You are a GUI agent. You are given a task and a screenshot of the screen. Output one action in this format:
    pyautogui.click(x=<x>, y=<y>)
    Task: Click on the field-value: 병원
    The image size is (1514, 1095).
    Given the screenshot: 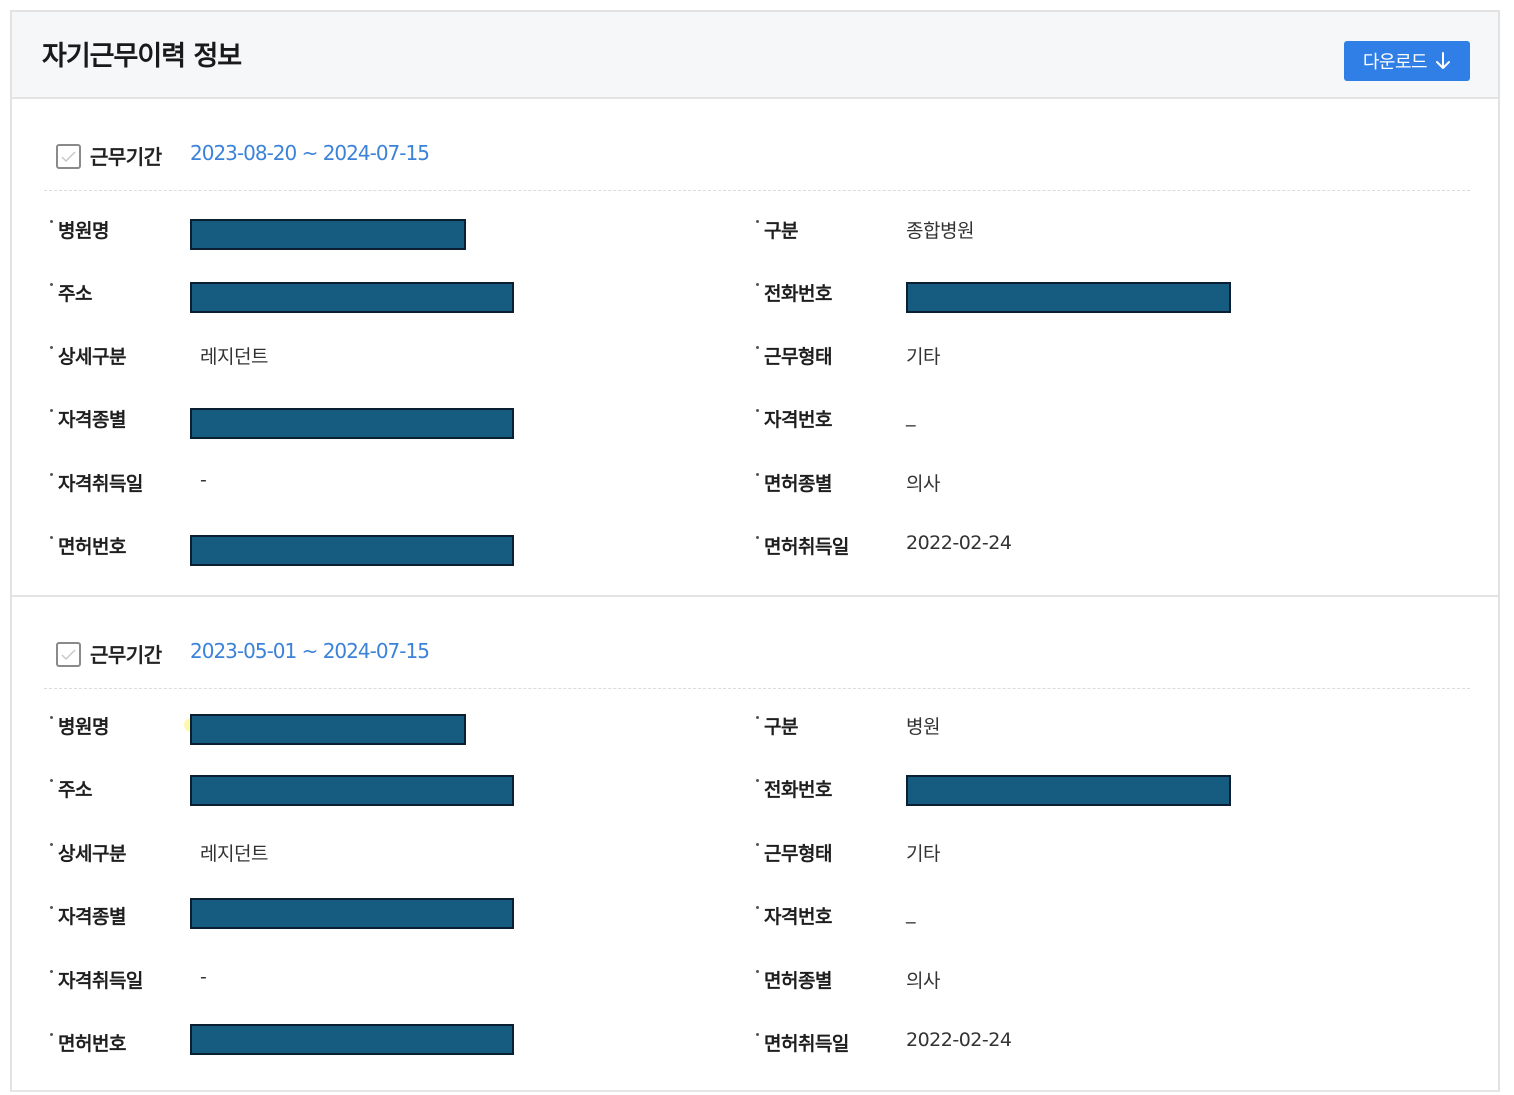 What is the action you would take?
    pyautogui.click(x=923, y=727)
    